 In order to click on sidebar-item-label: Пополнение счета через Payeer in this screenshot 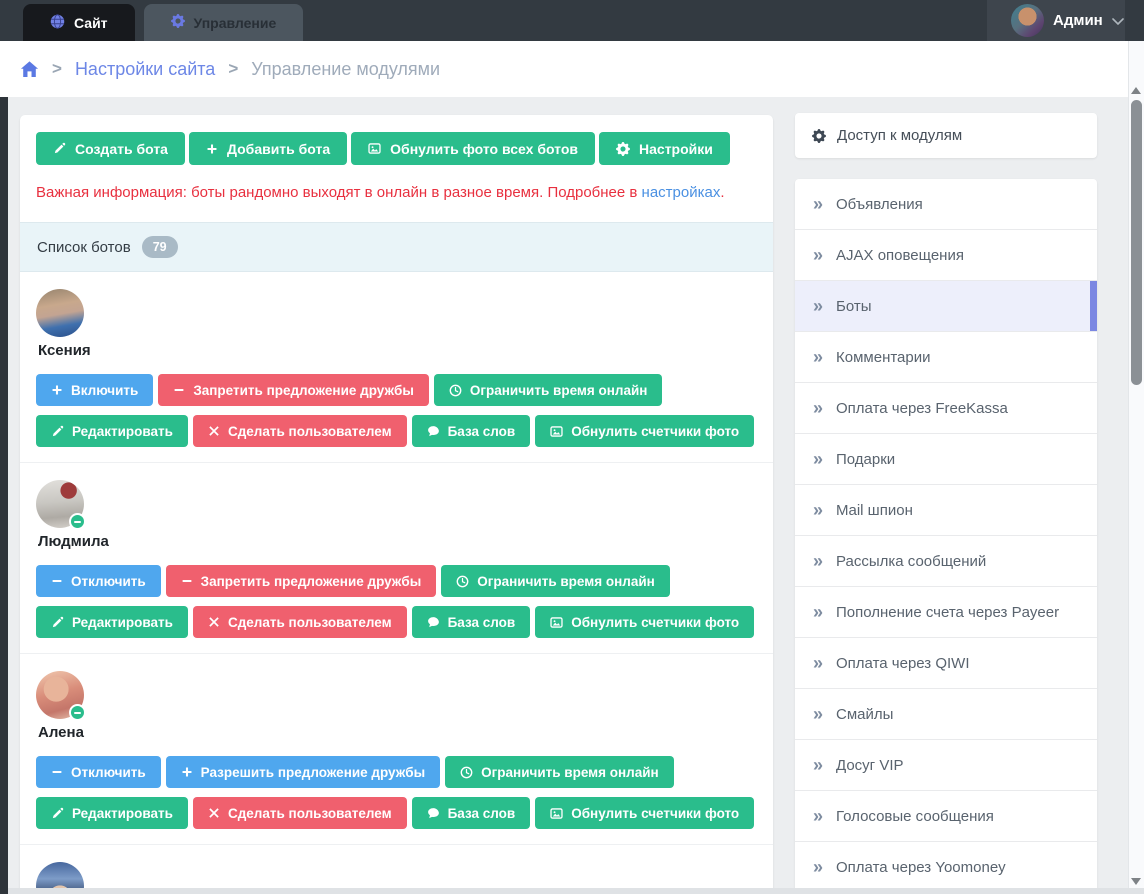, I will do `click(948, 612)`.